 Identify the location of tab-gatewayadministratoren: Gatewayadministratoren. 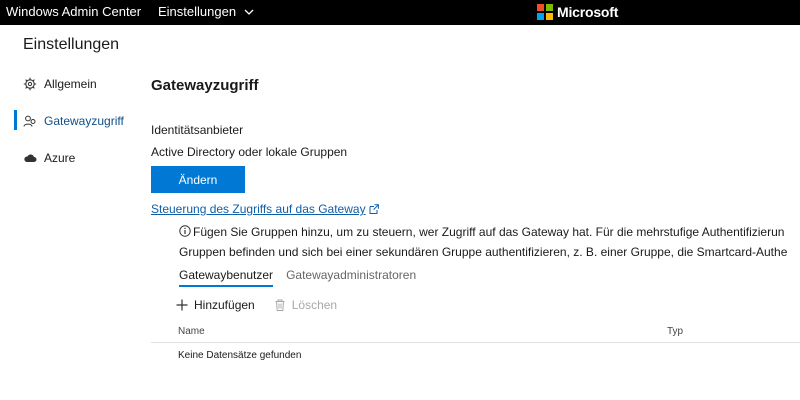
(351, 277).